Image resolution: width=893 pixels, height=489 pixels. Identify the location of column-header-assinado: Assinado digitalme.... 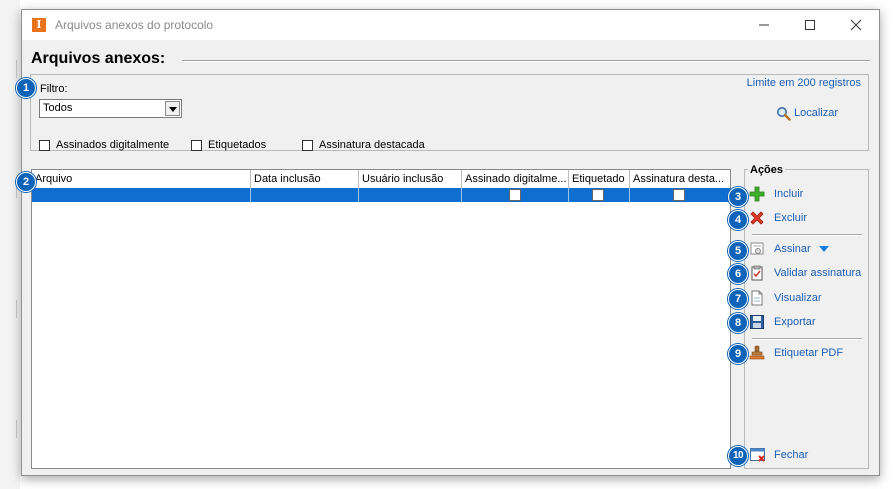
(515, 179).